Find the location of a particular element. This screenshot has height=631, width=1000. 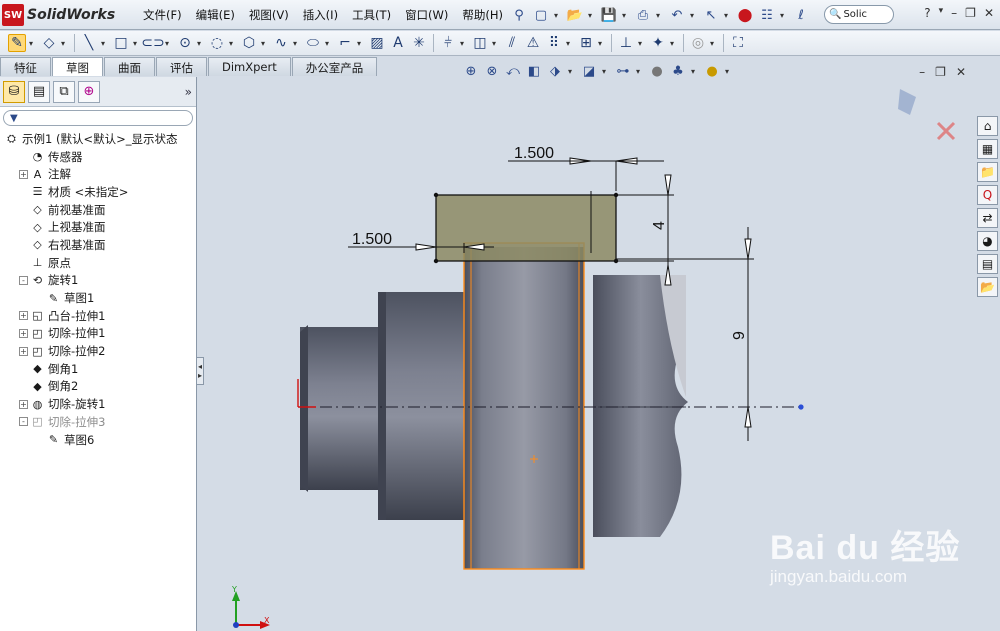

menu-item: 编辑(E) is located at coordinates (215, 15).